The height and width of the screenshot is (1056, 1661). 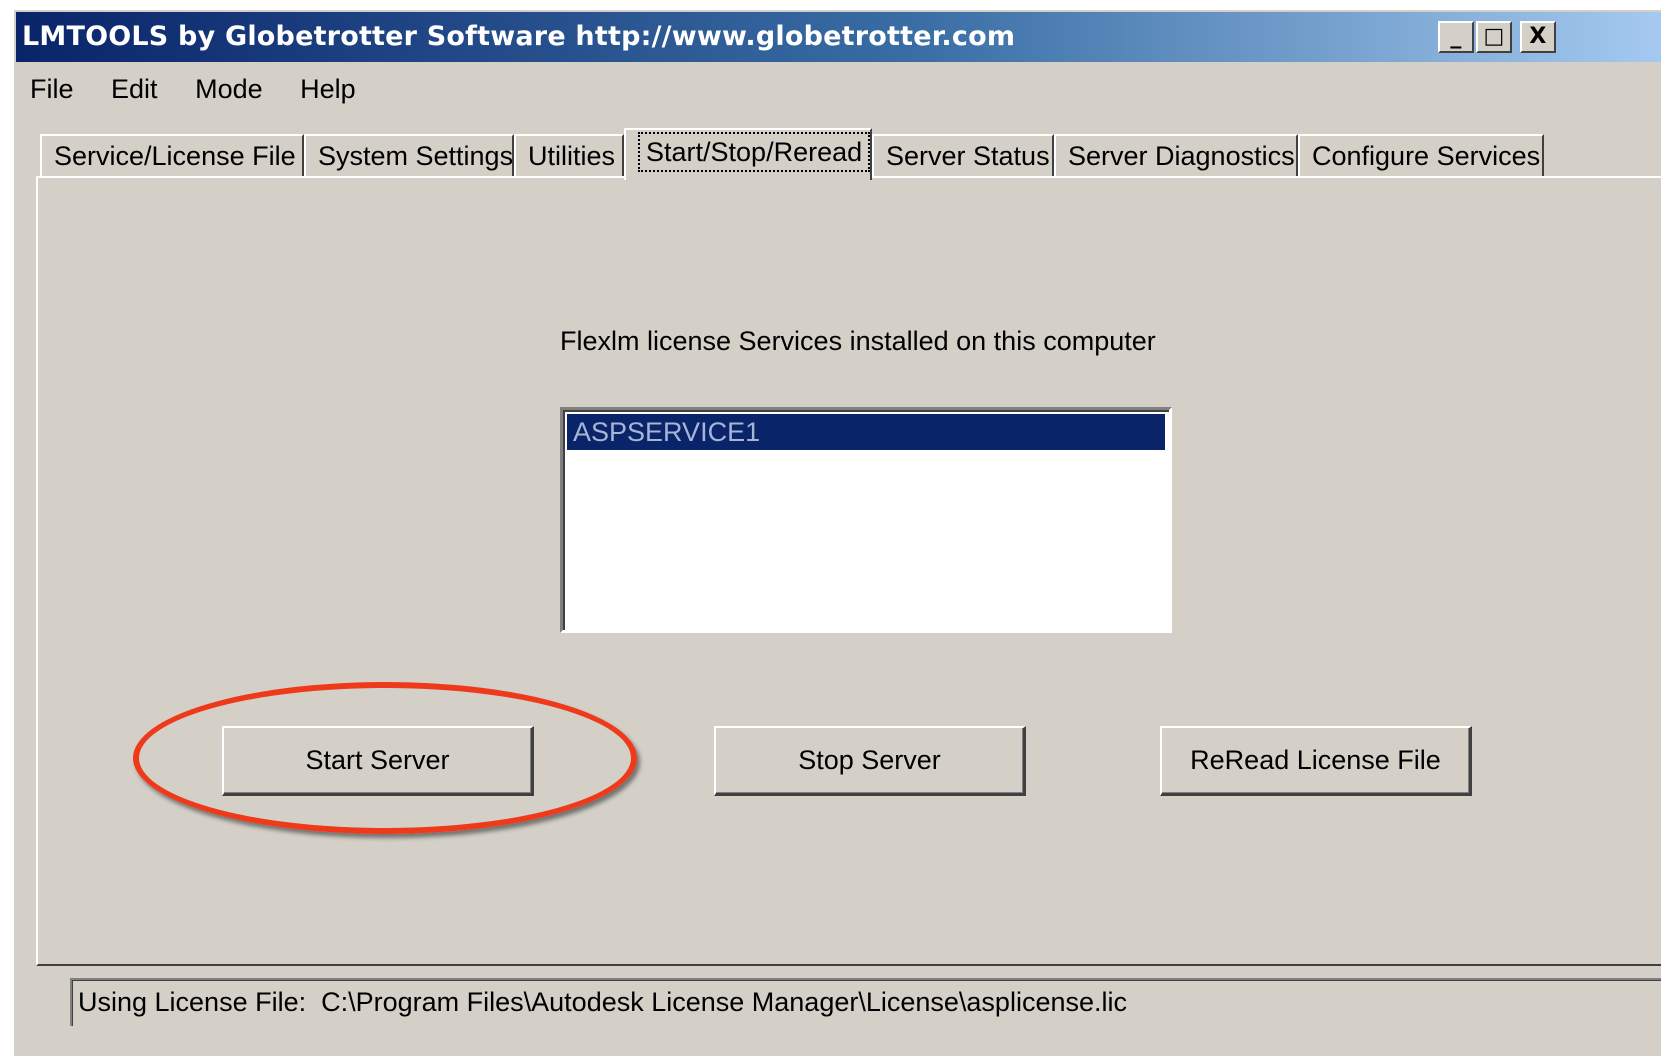 I want to click on menu-file: File, so click(x=52, y=89).